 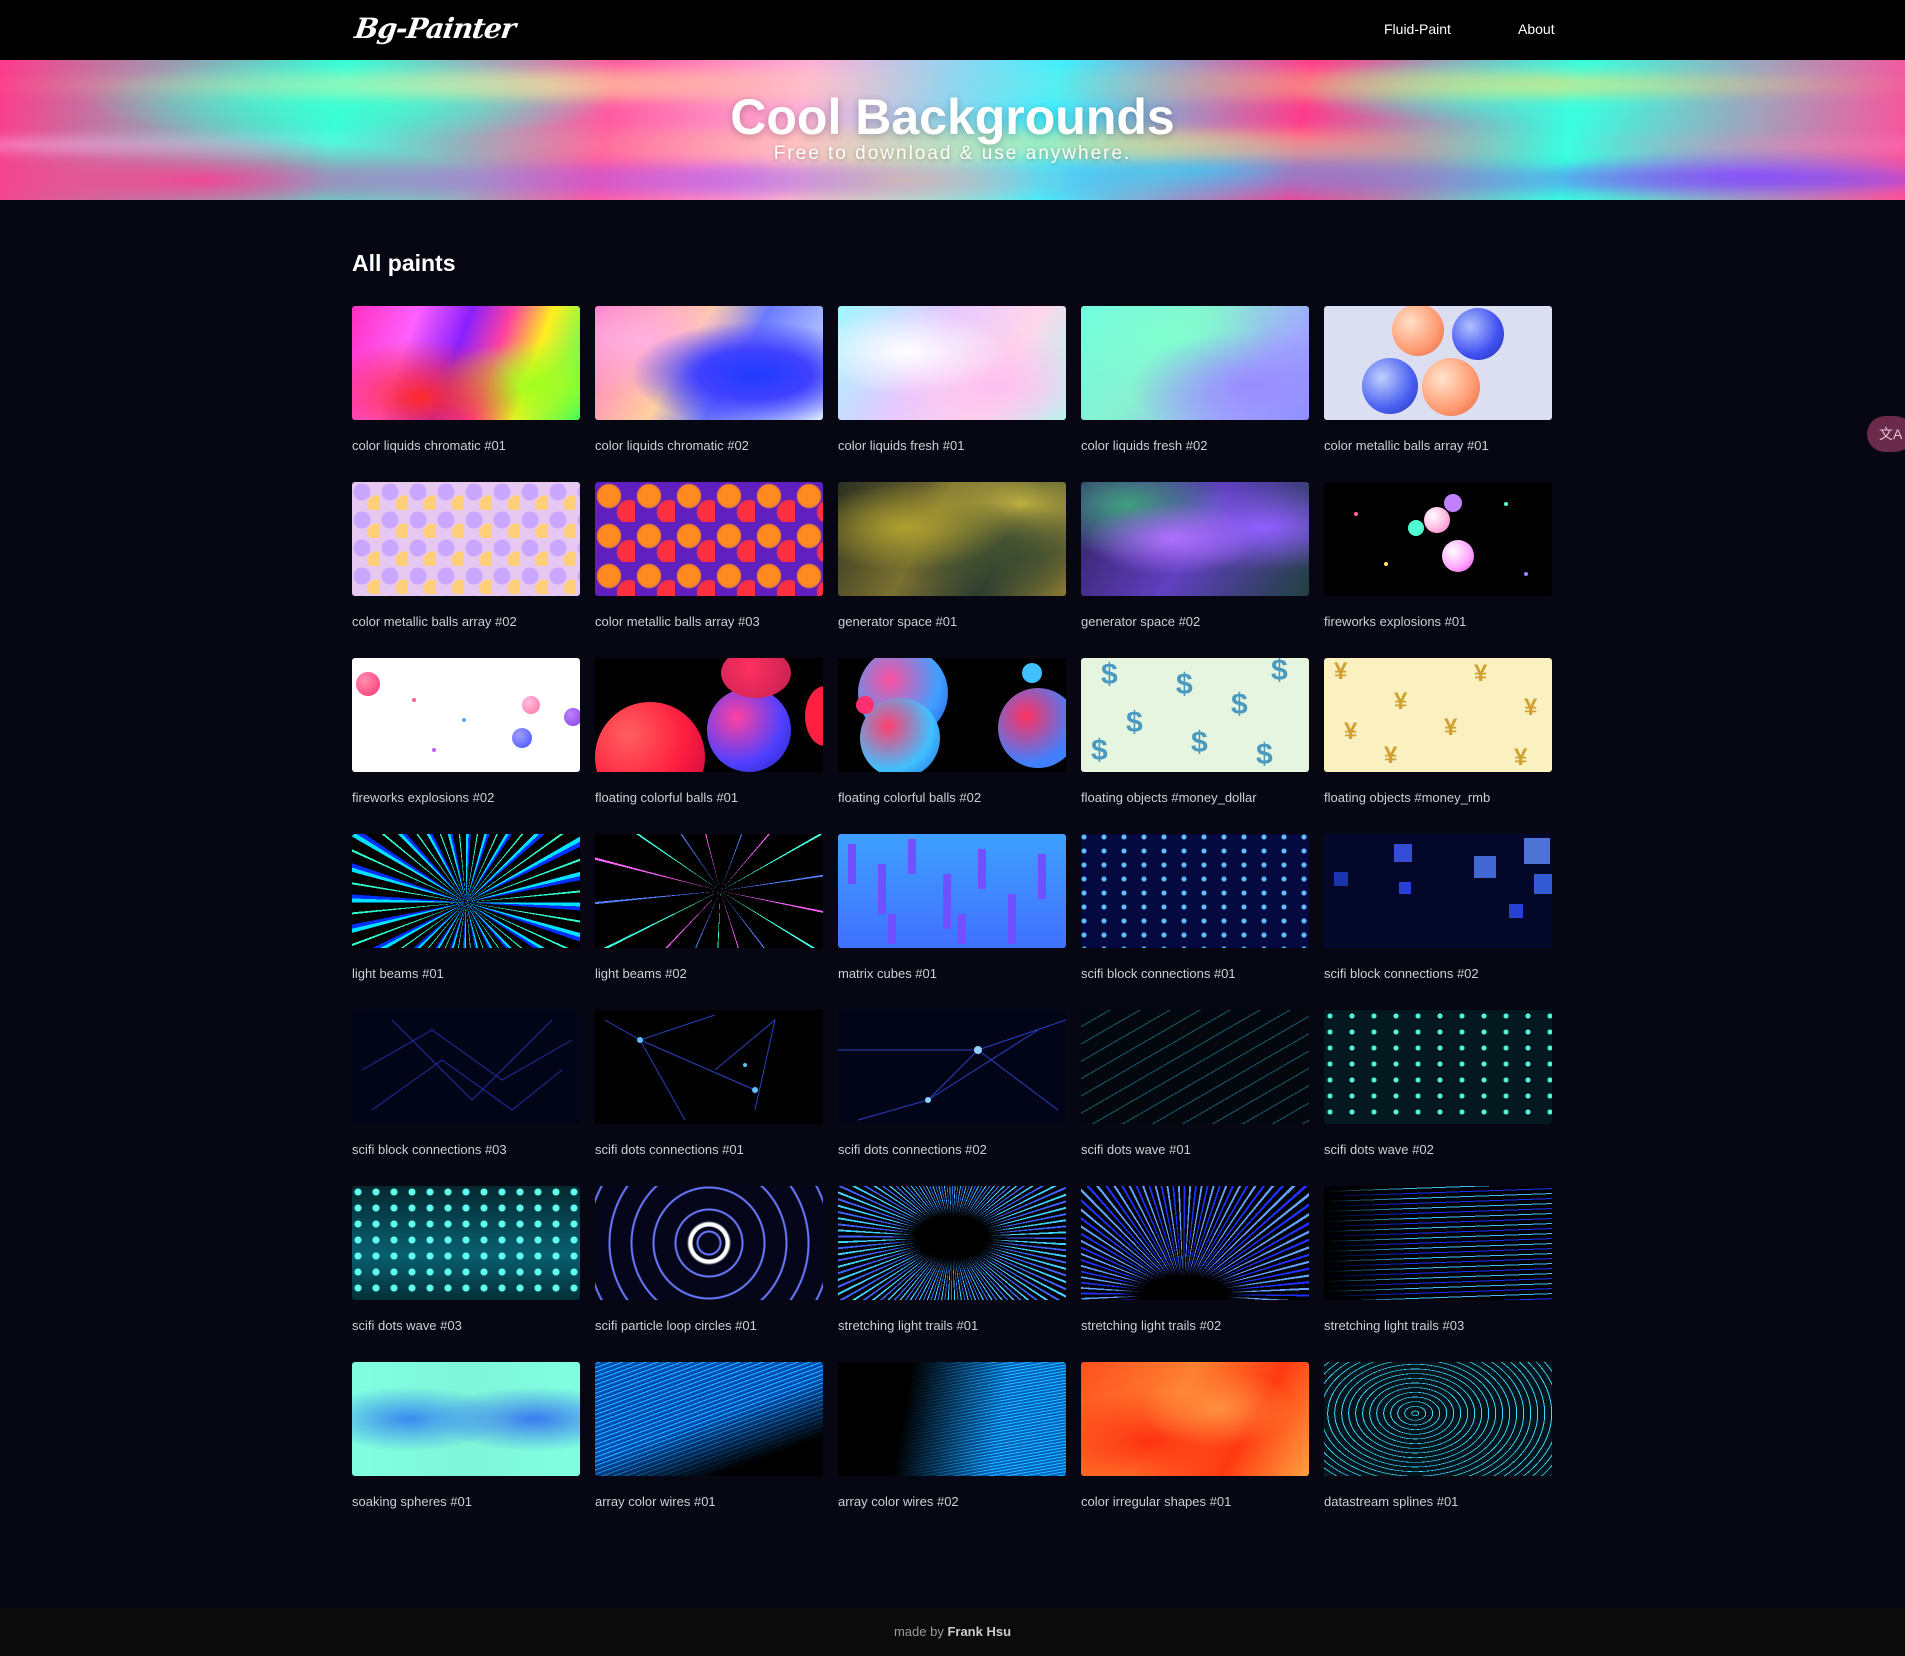 I want to click on paint-card: fireworks explosions #02, so click(x=466, y=746).